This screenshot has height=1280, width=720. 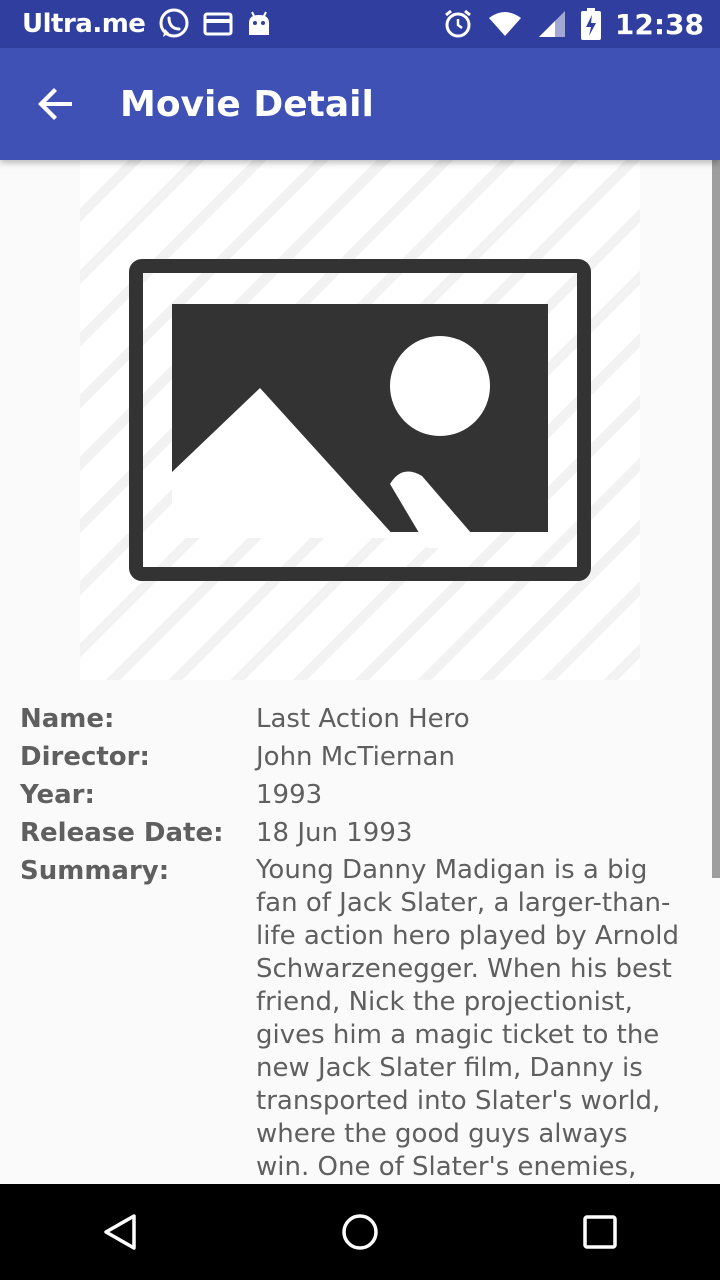 I want to click on battery-charging-icon, so click(x=590, y=24).